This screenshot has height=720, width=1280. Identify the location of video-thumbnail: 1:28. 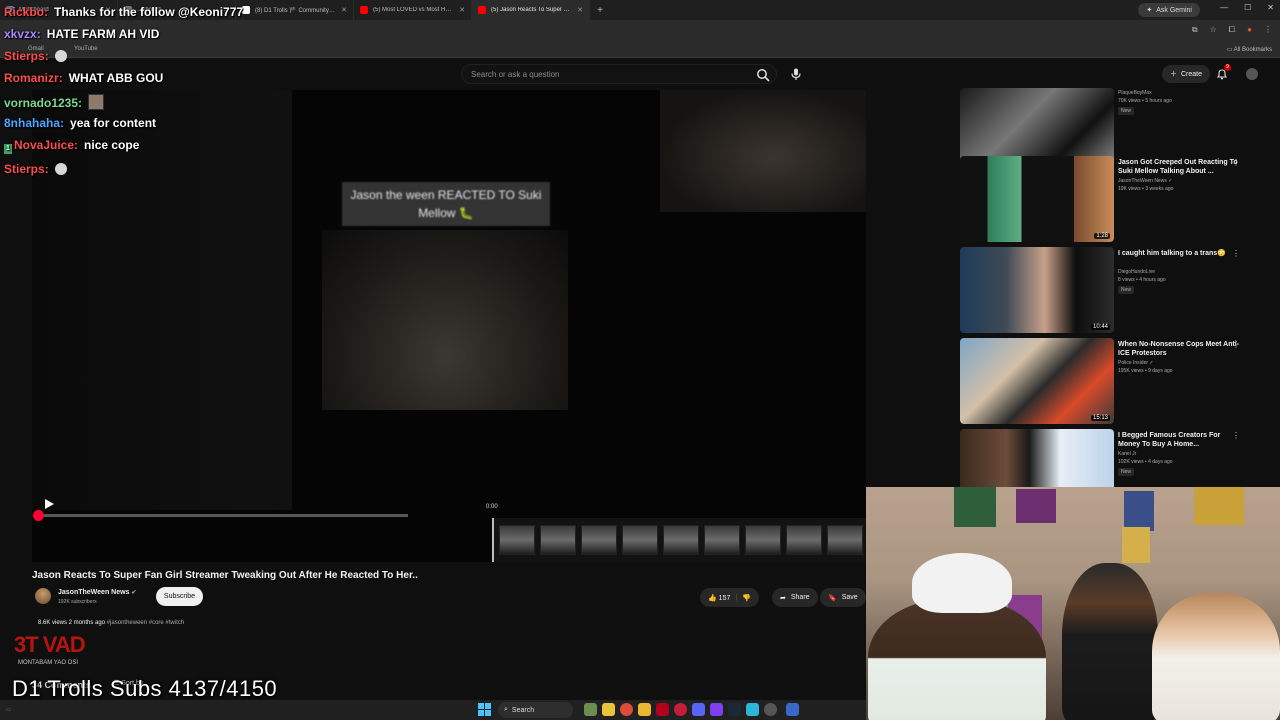
(1037, 199).